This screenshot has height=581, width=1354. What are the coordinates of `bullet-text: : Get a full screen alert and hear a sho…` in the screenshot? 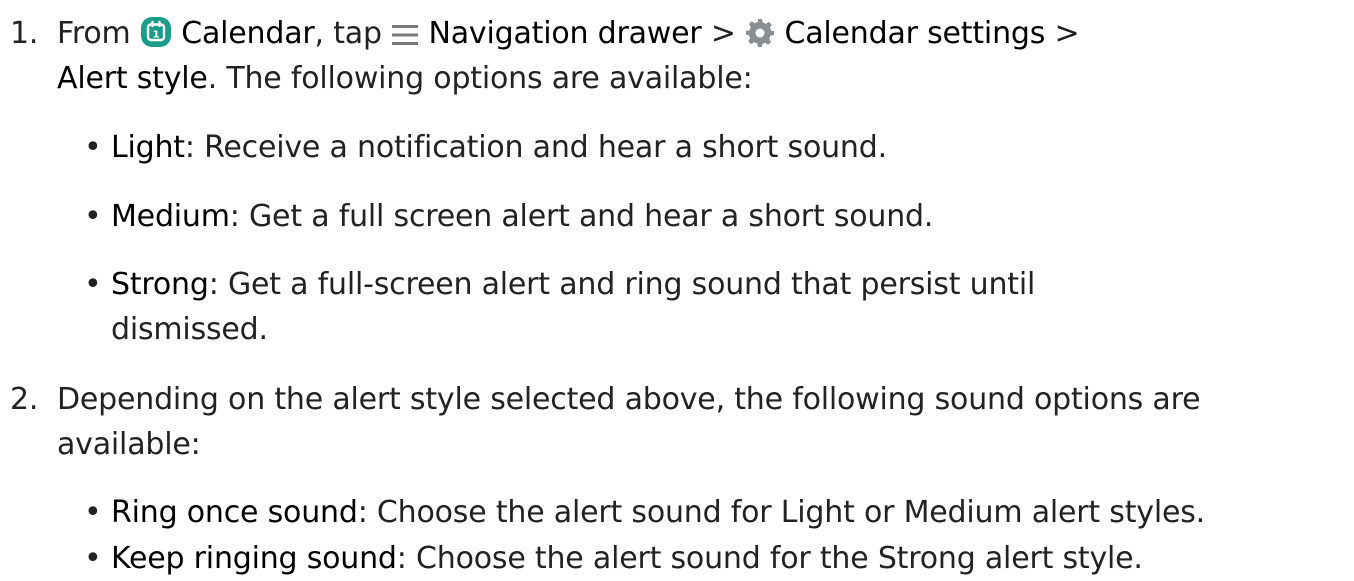 It's located at (581, 216).